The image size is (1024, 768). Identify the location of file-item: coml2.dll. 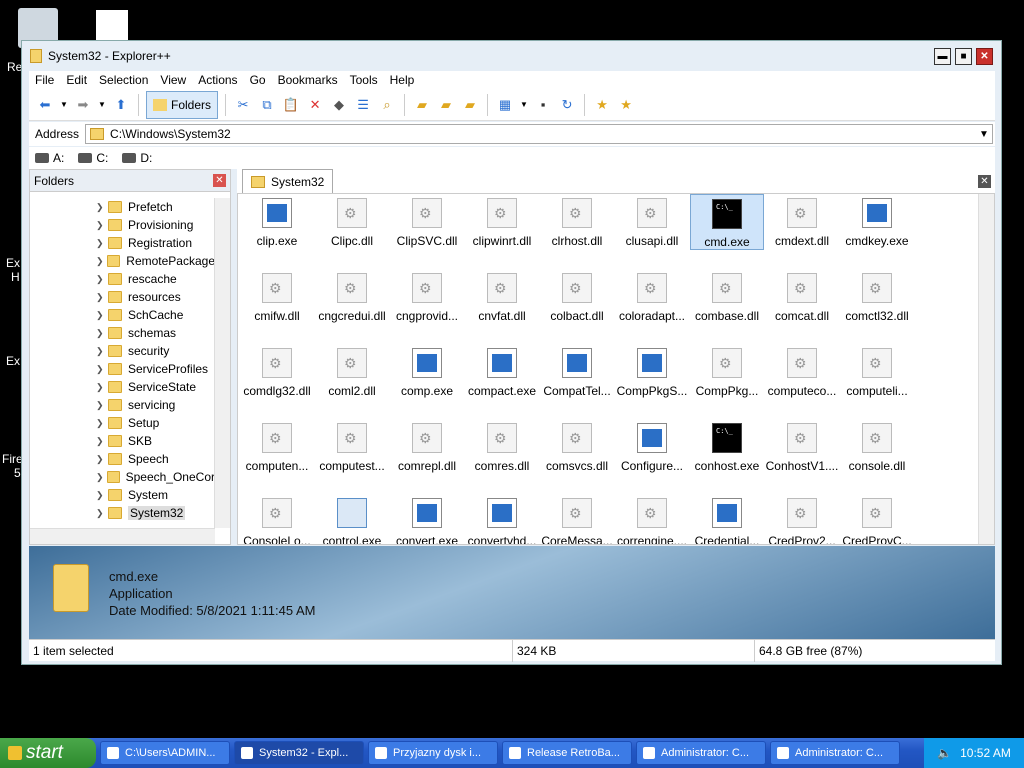
(352, 372).